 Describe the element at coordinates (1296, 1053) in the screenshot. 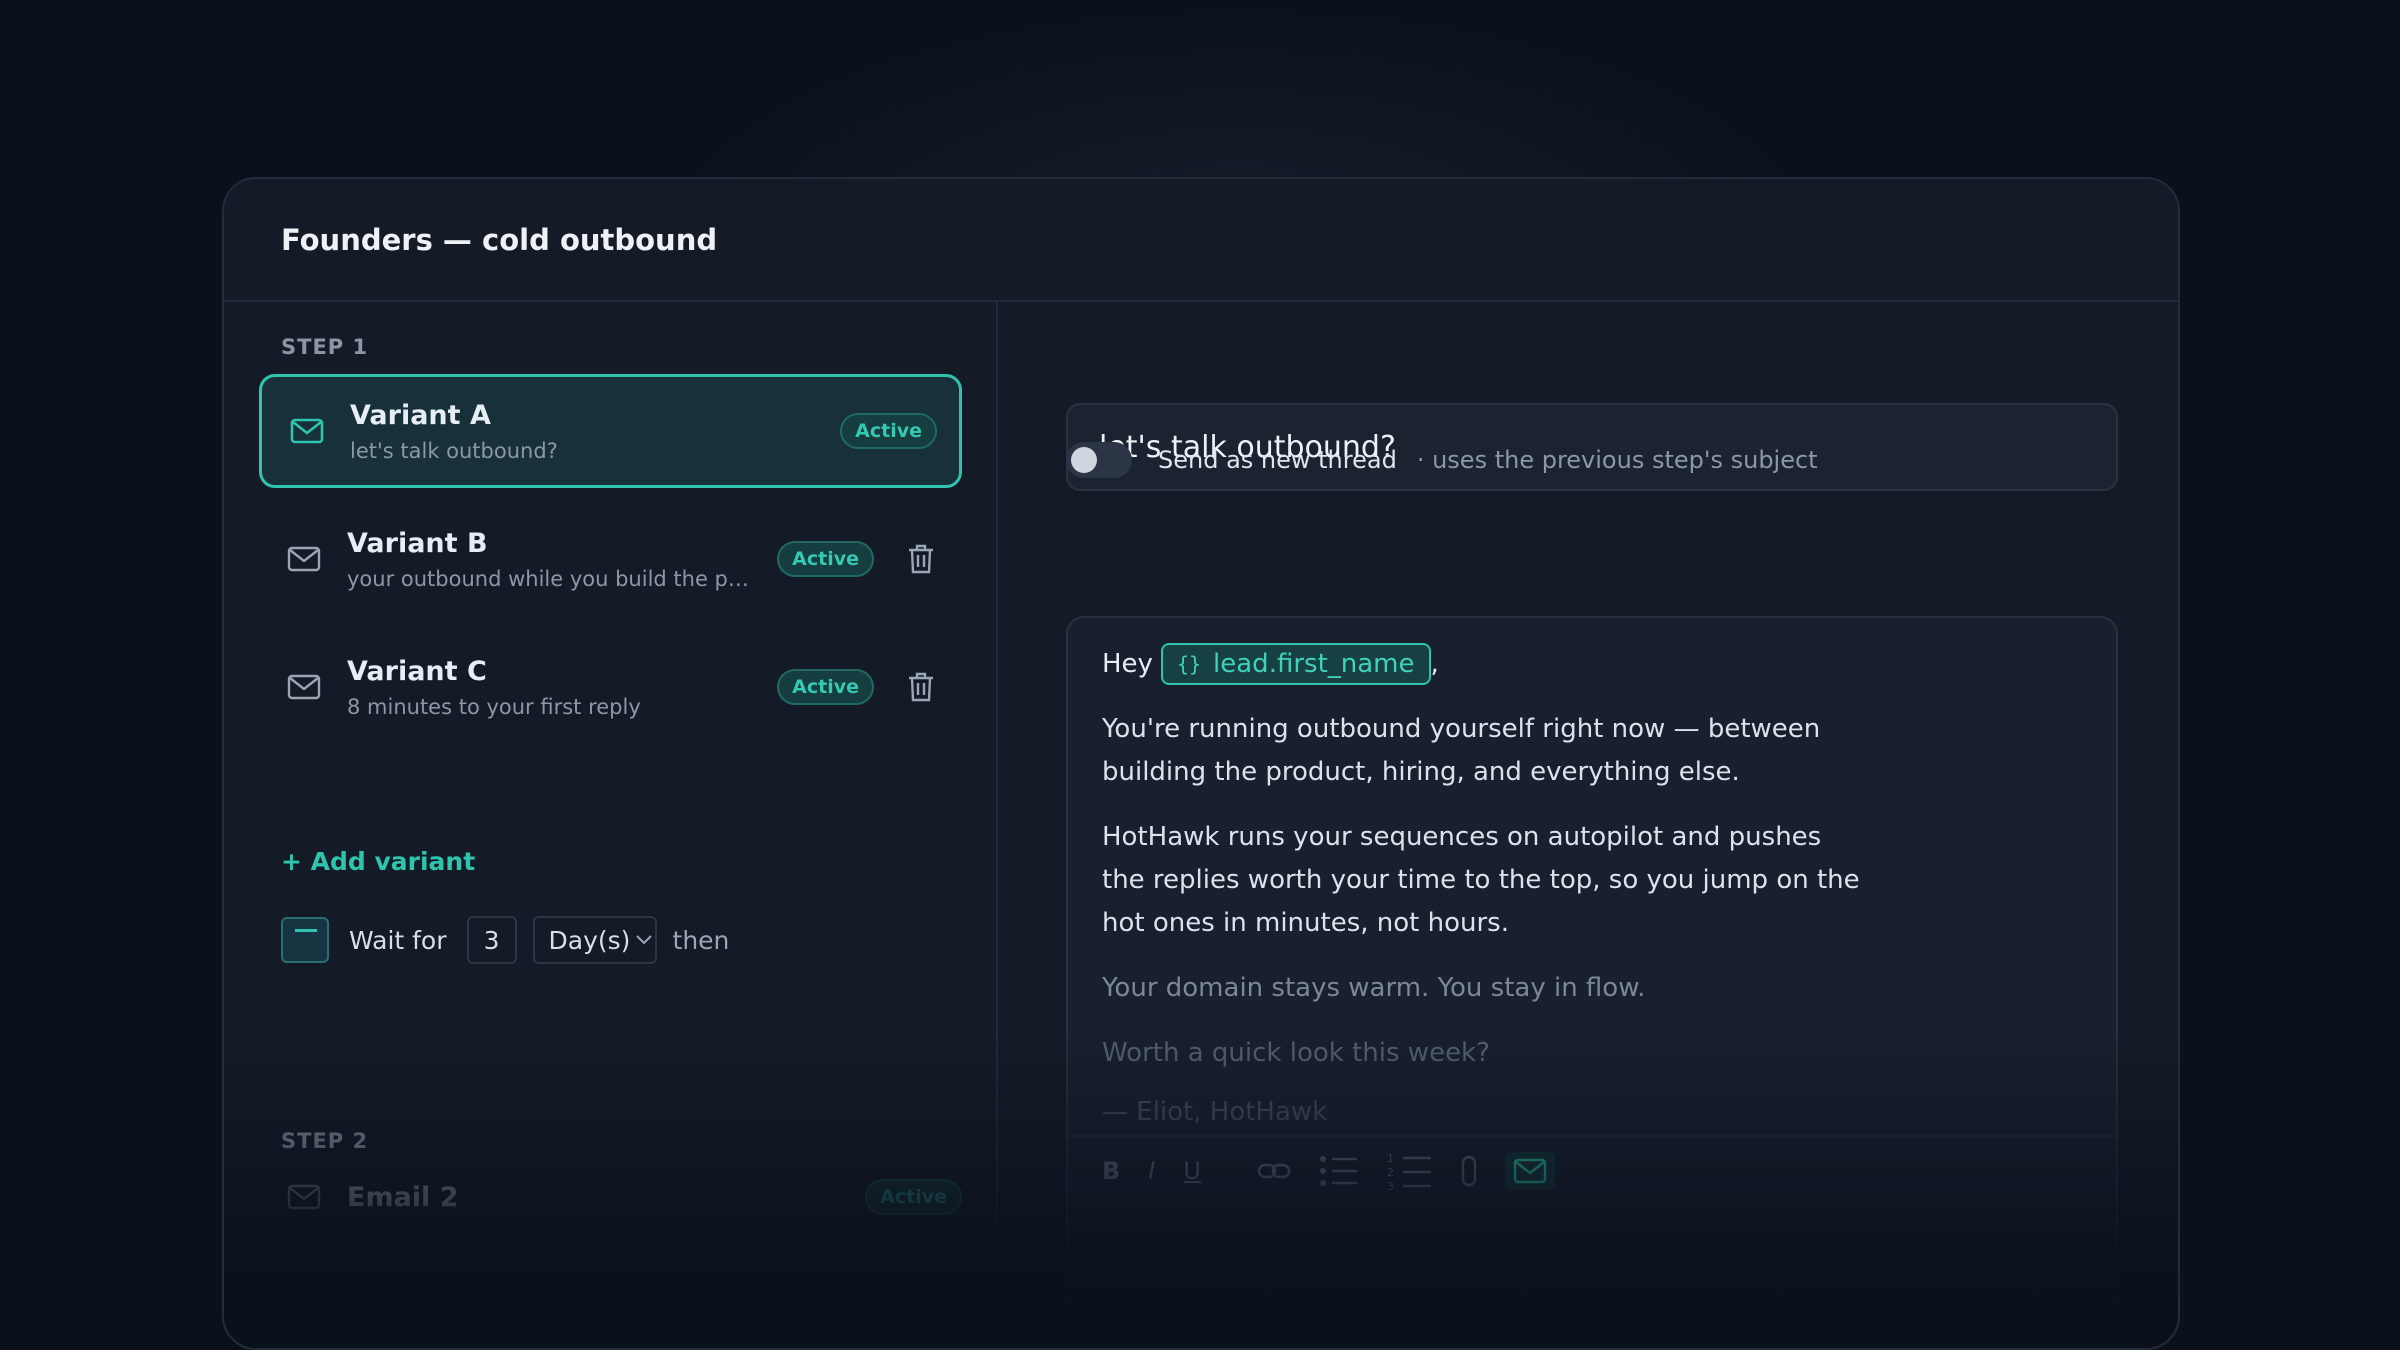

I see `body-paragraph: Worth a quick look this week?` at that location.